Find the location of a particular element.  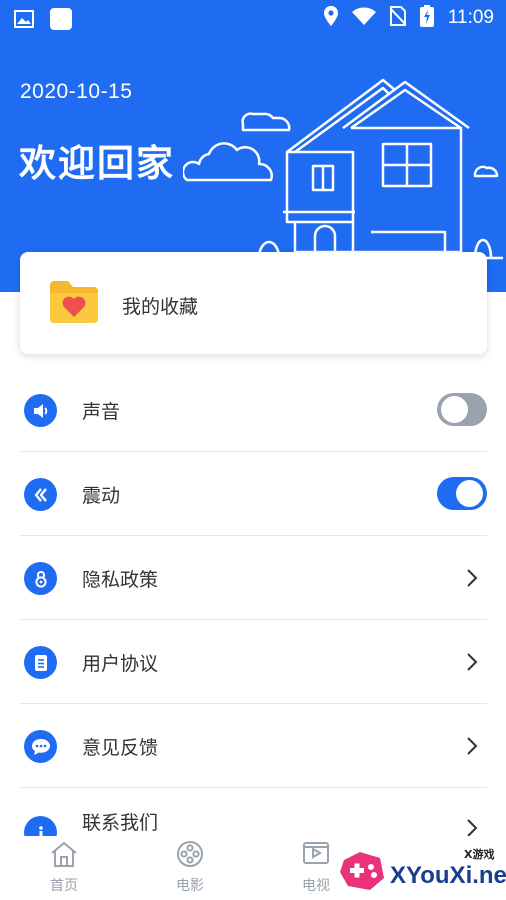

settings-row-vibrate: 震动 is located at coordinates (253, 494).